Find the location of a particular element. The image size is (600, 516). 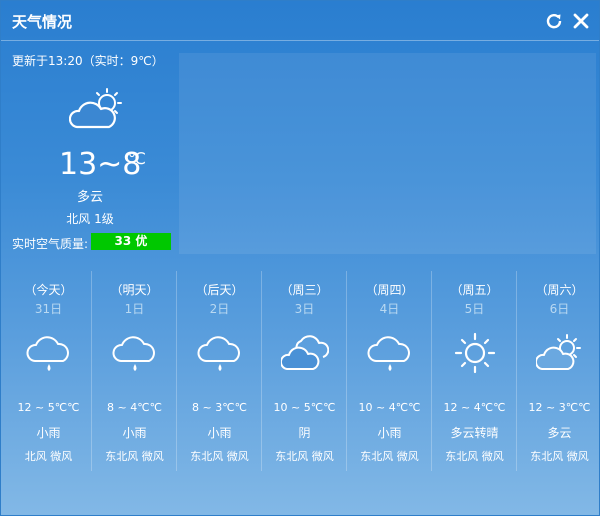

forecast-date: 1日 is located at coordinates (134, 309).